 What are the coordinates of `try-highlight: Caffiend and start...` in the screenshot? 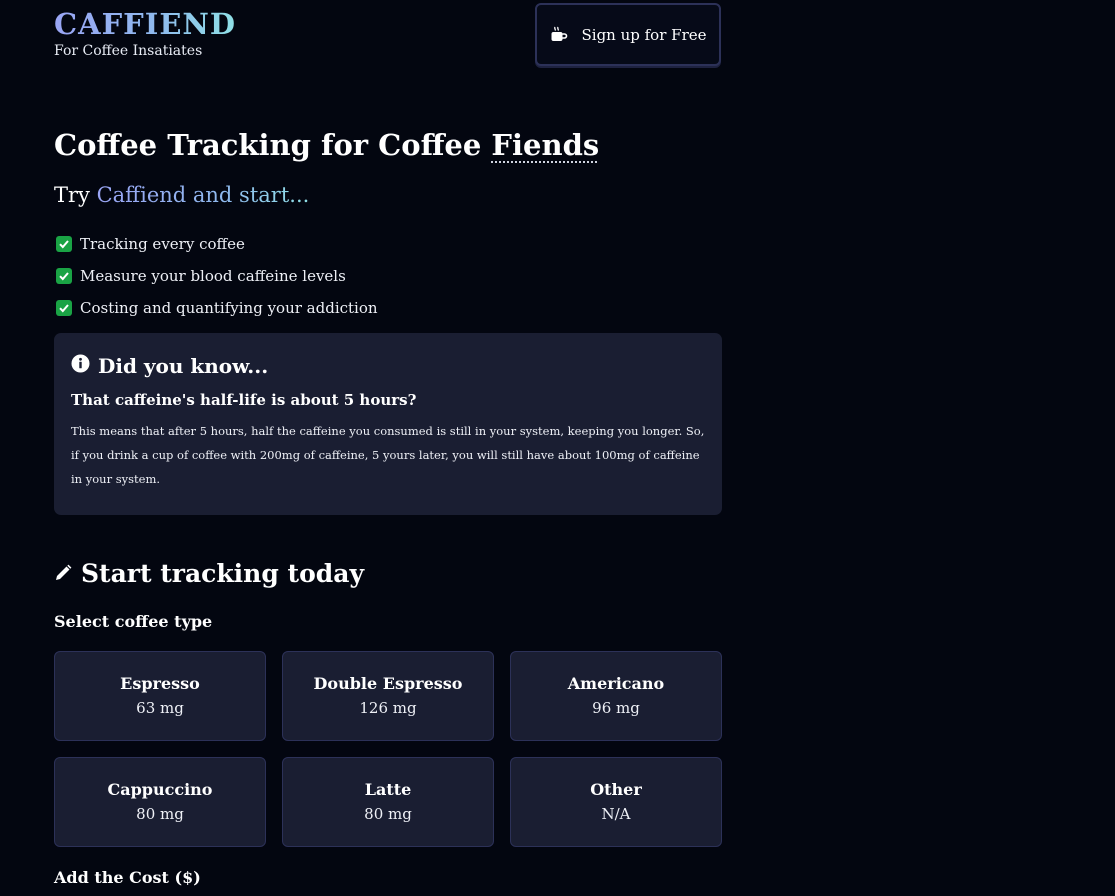 It's located at (203, 195).